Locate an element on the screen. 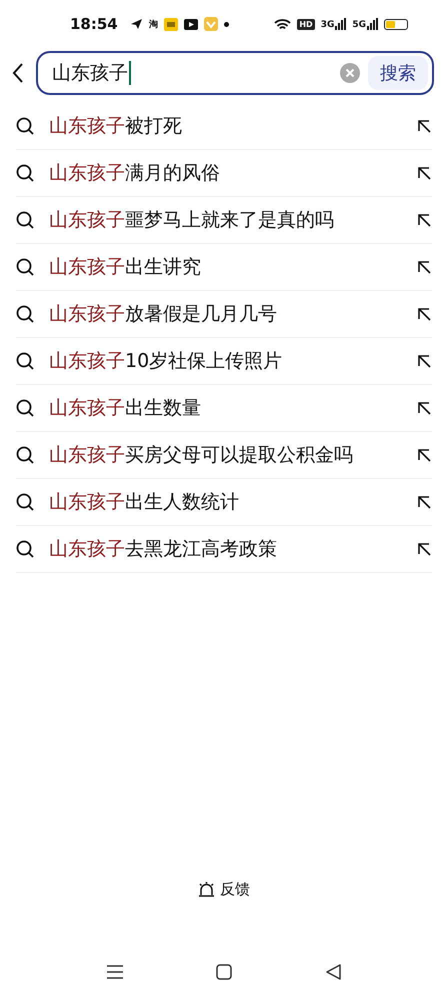 The width and height of the screenshot is (448, 1000). play-icon is located at coordinates (191, 24).